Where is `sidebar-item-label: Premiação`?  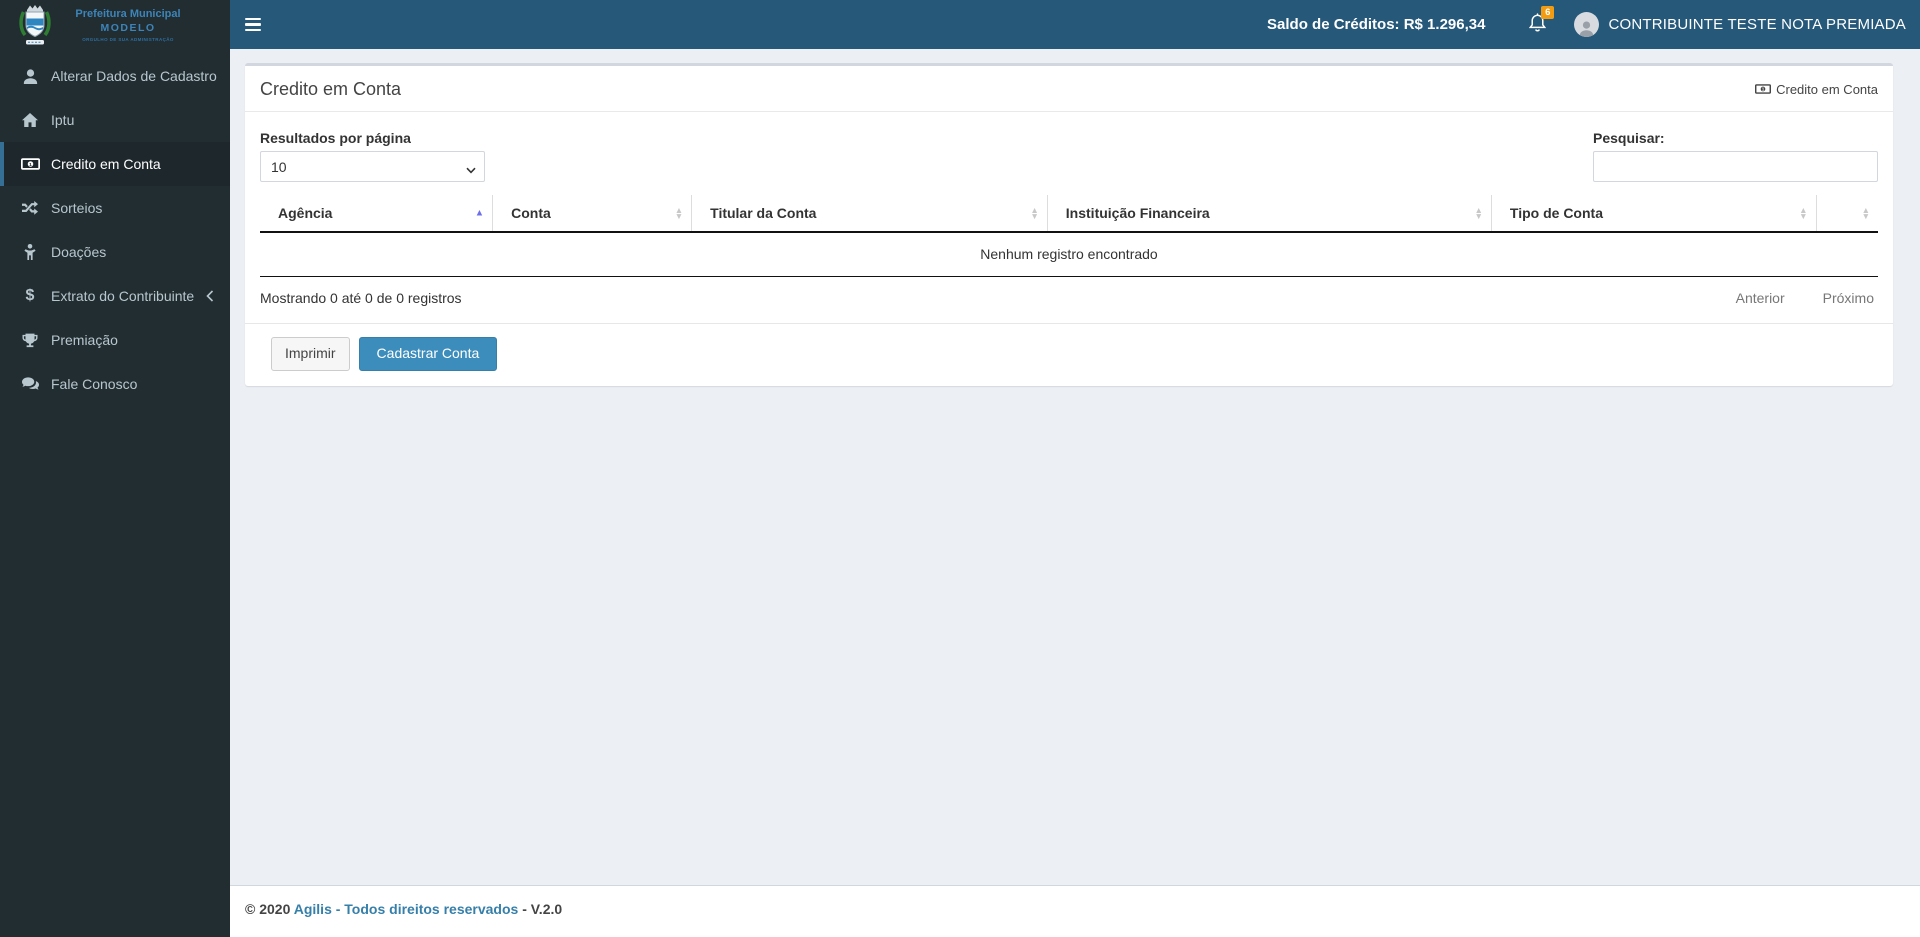 sidebar-item-label: Premiação is located at coordinates (84, 340).